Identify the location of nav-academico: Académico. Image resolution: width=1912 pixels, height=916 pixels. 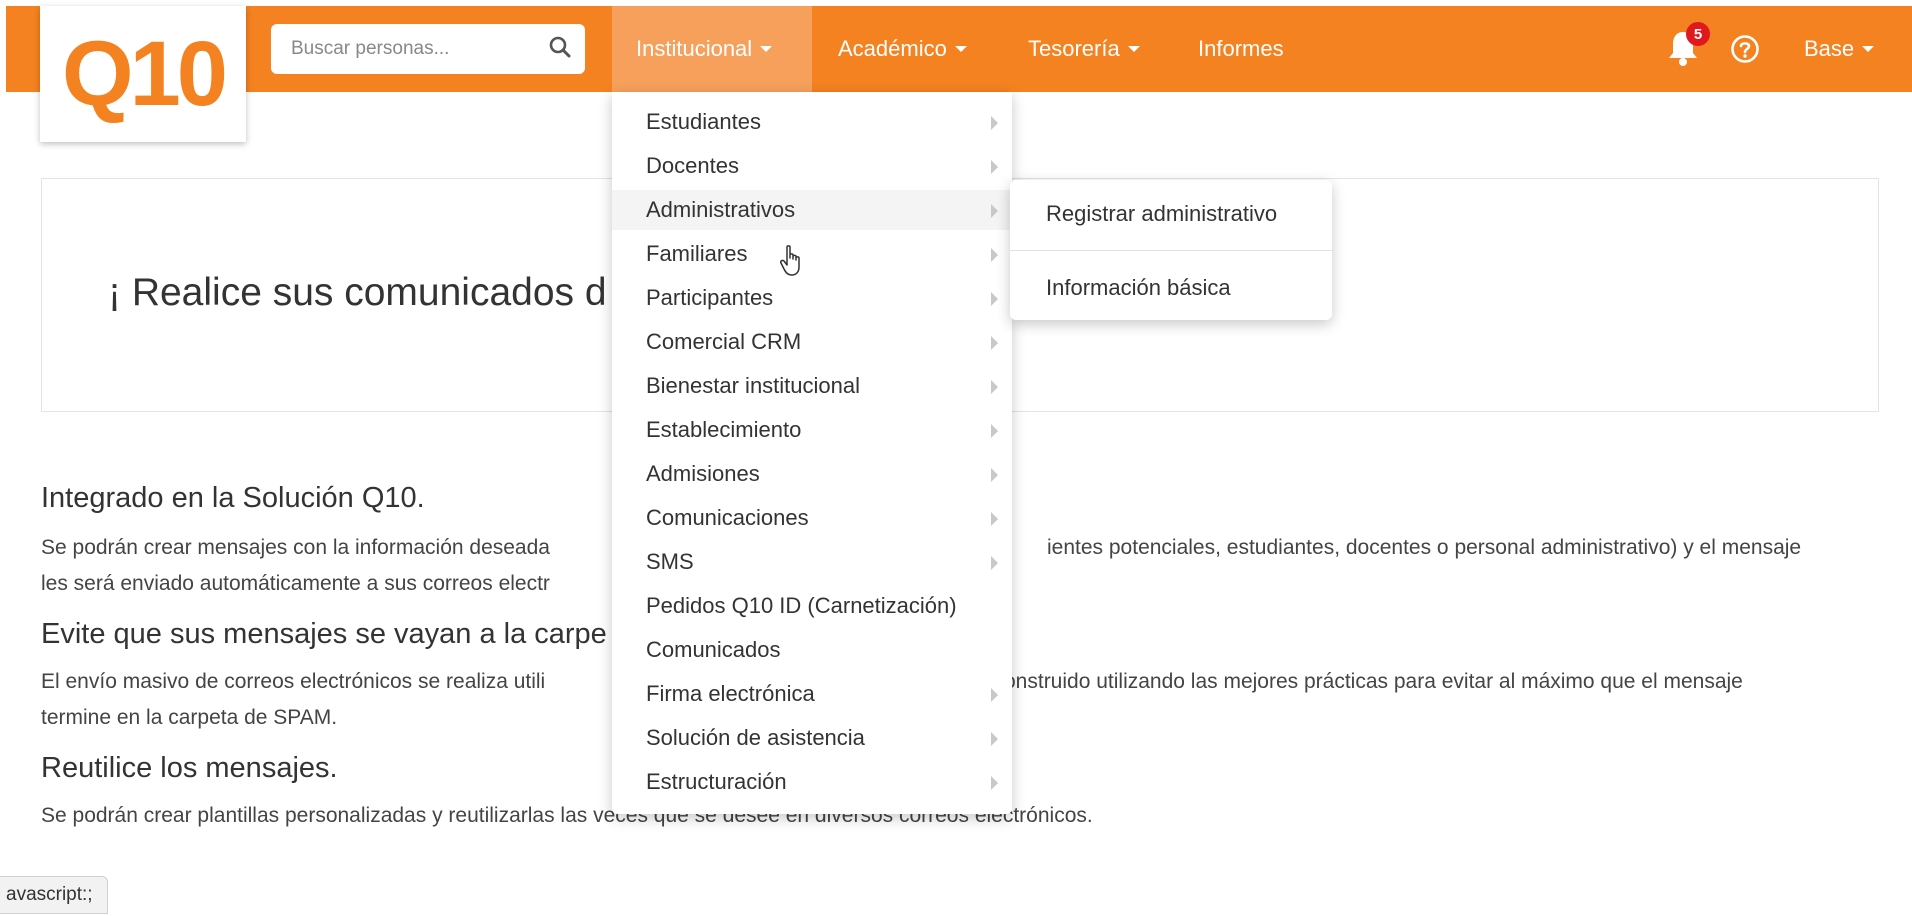
(902, 49).